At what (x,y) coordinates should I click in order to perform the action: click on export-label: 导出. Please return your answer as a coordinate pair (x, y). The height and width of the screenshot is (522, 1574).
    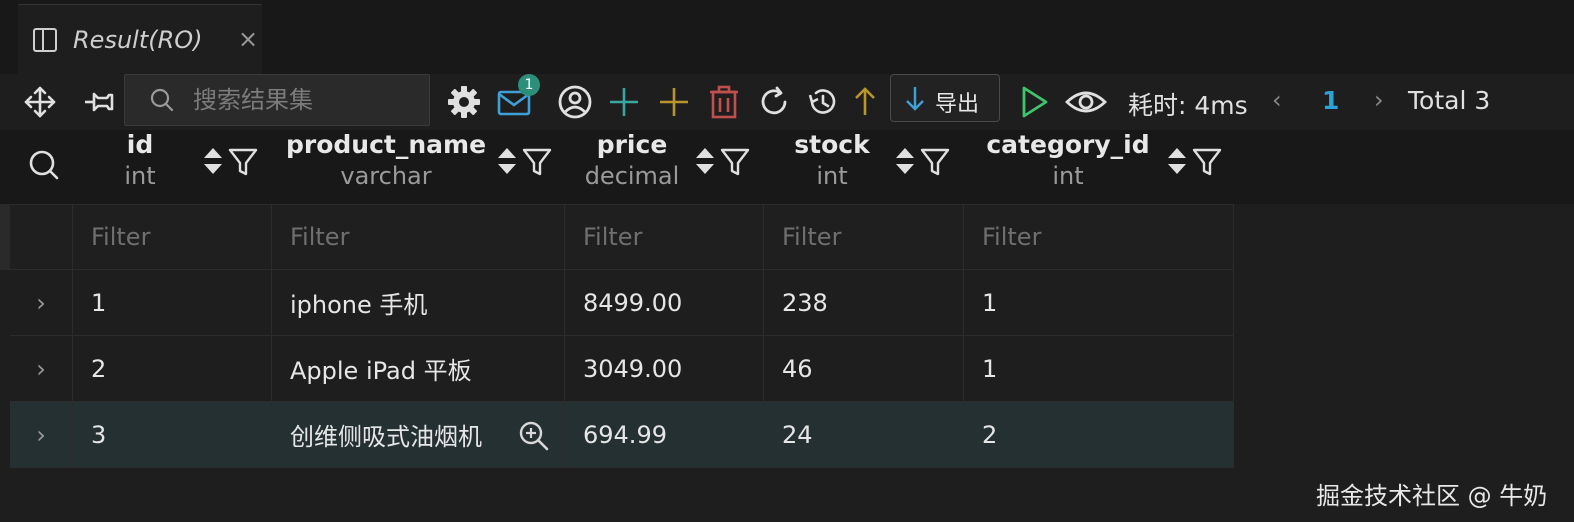
    Looking at the image, I should click on (957, 104).